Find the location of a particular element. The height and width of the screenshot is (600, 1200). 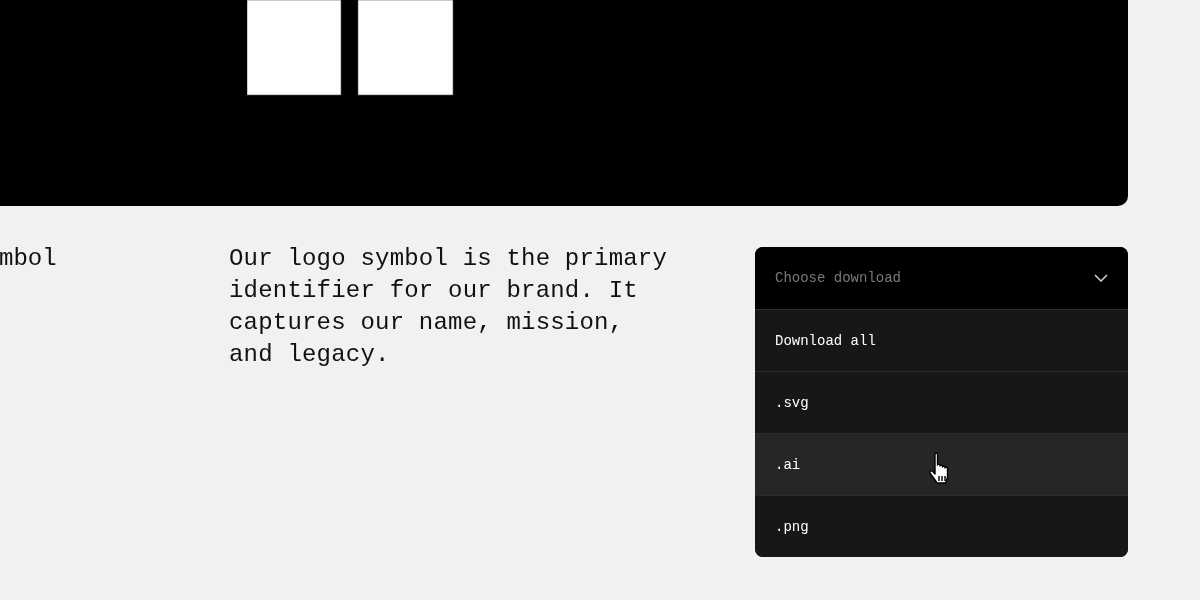

dropdown-placeholder: Choose download is located at coordinates (838, 278).